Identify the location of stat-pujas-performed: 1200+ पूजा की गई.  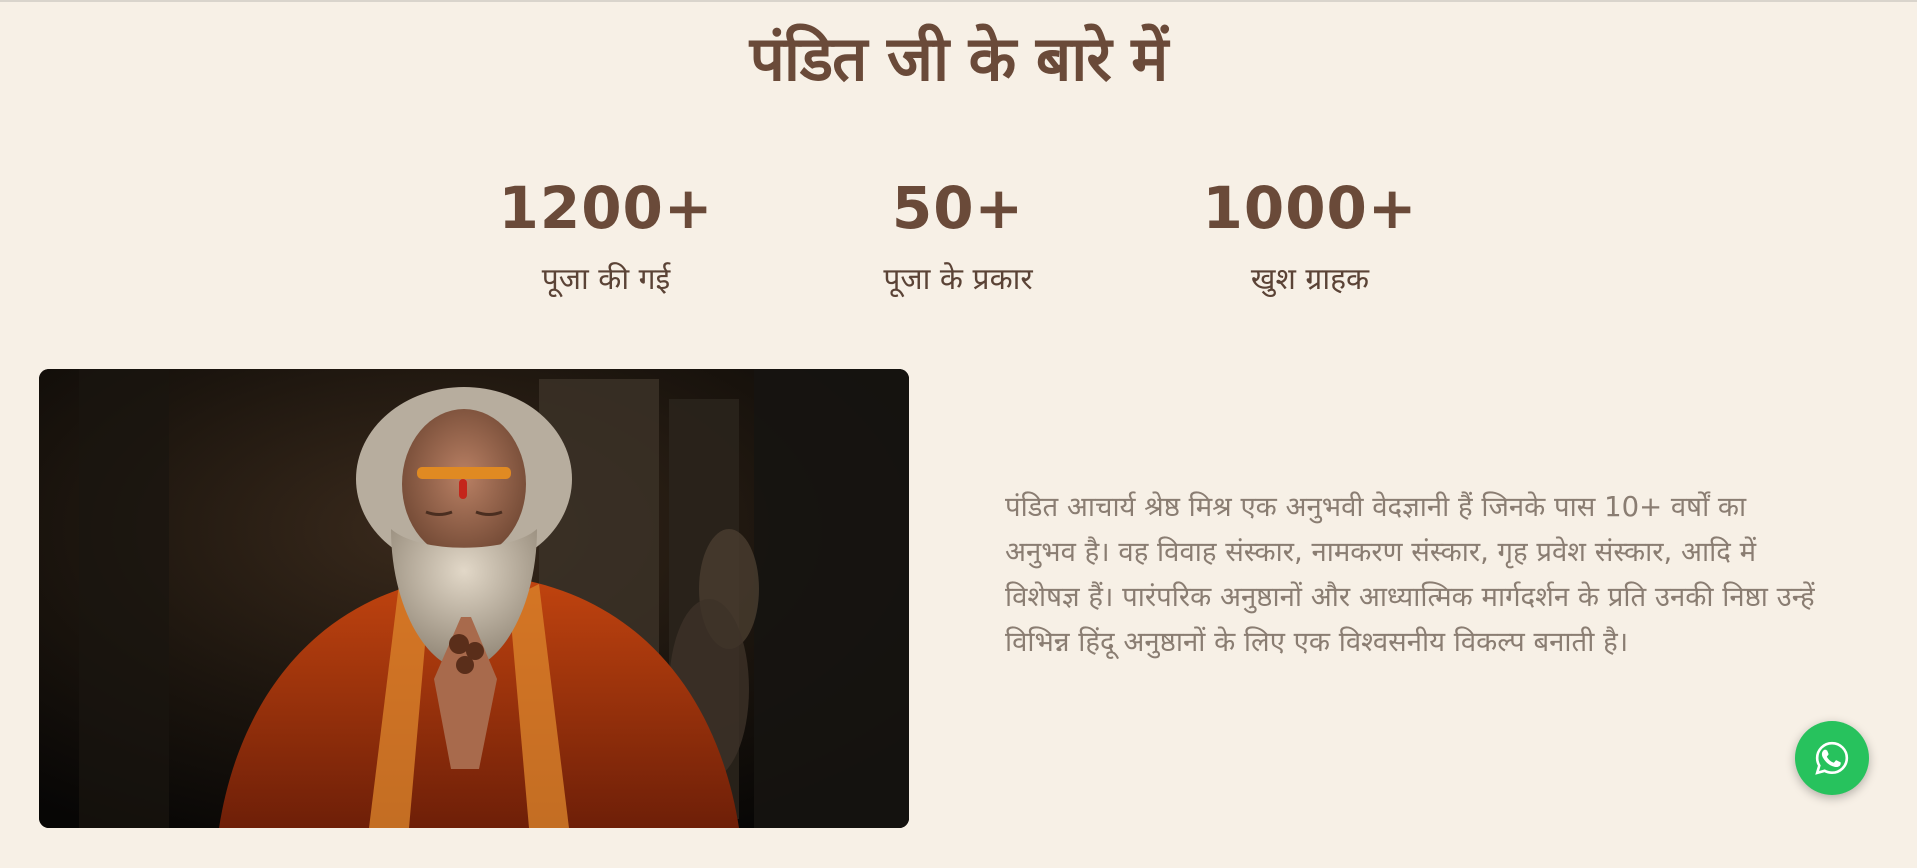
(606, 234).